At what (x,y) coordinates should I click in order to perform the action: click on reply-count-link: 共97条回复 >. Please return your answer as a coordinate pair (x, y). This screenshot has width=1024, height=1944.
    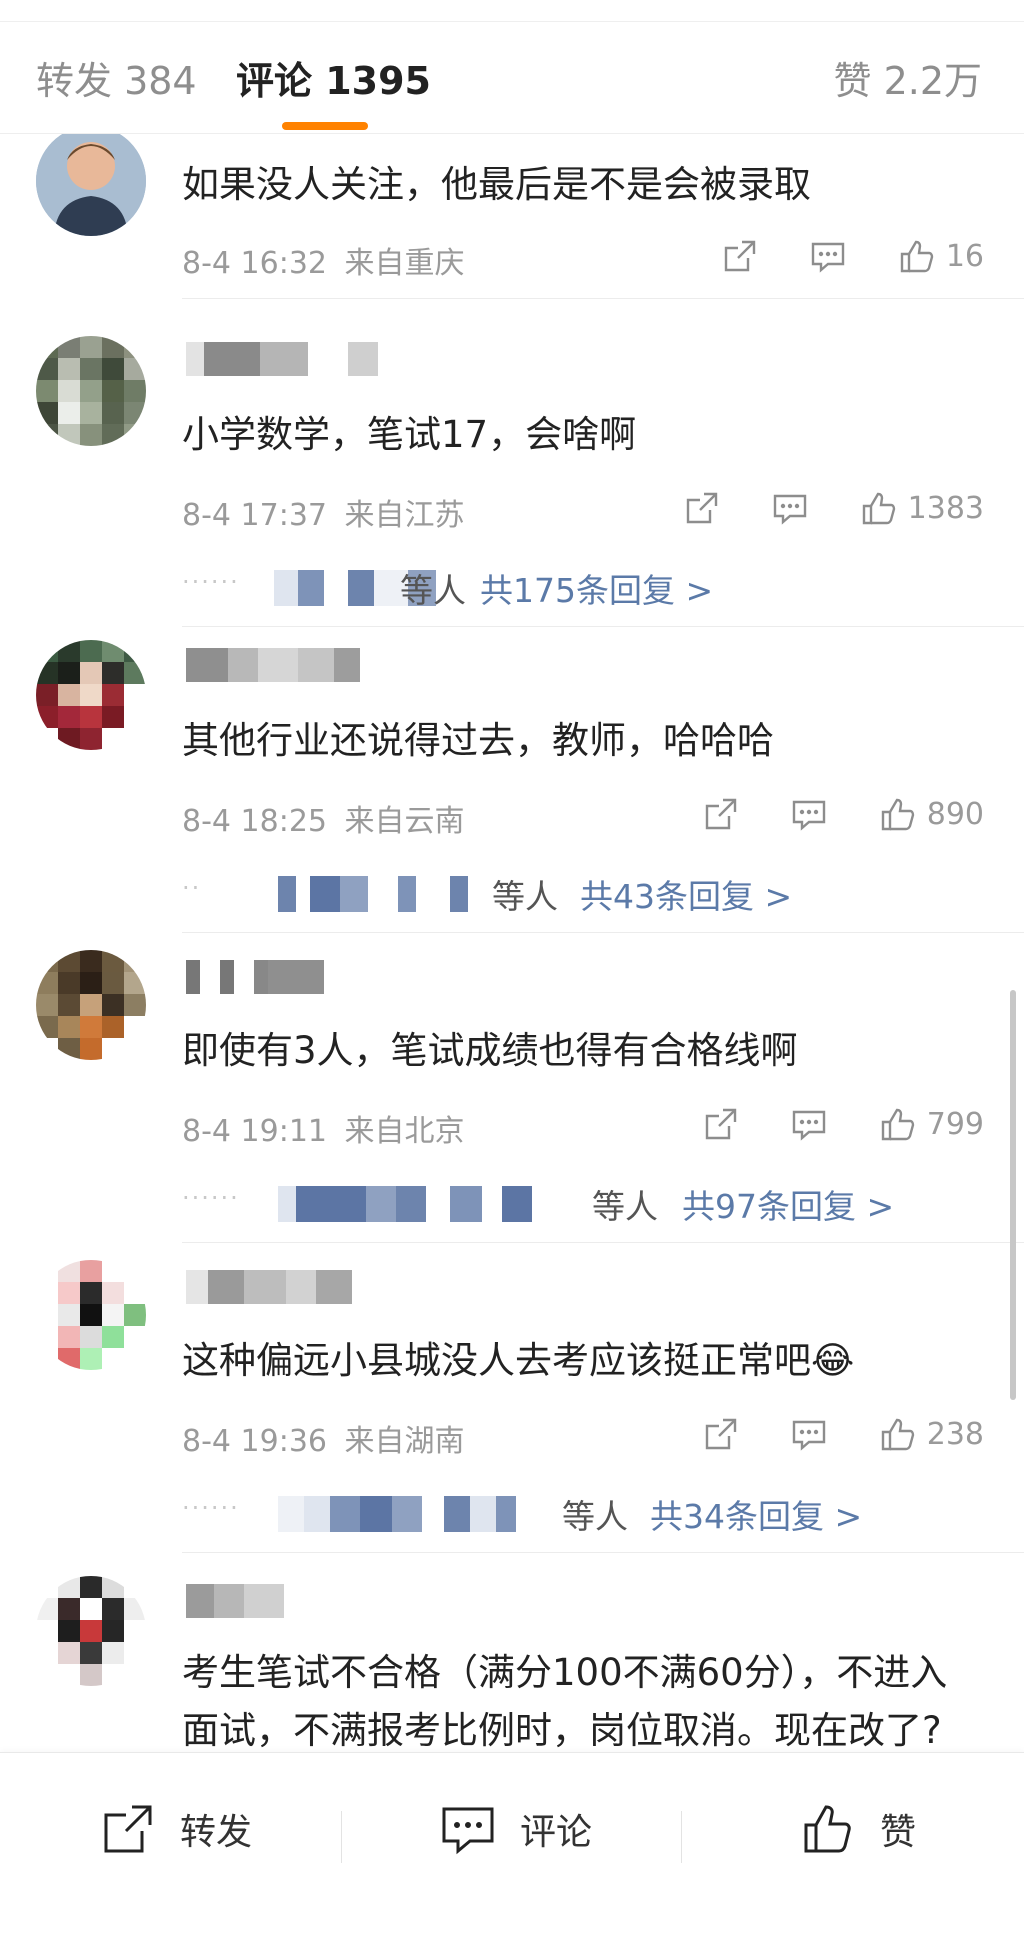
    Looking at the image, I should click on (788, 1204).